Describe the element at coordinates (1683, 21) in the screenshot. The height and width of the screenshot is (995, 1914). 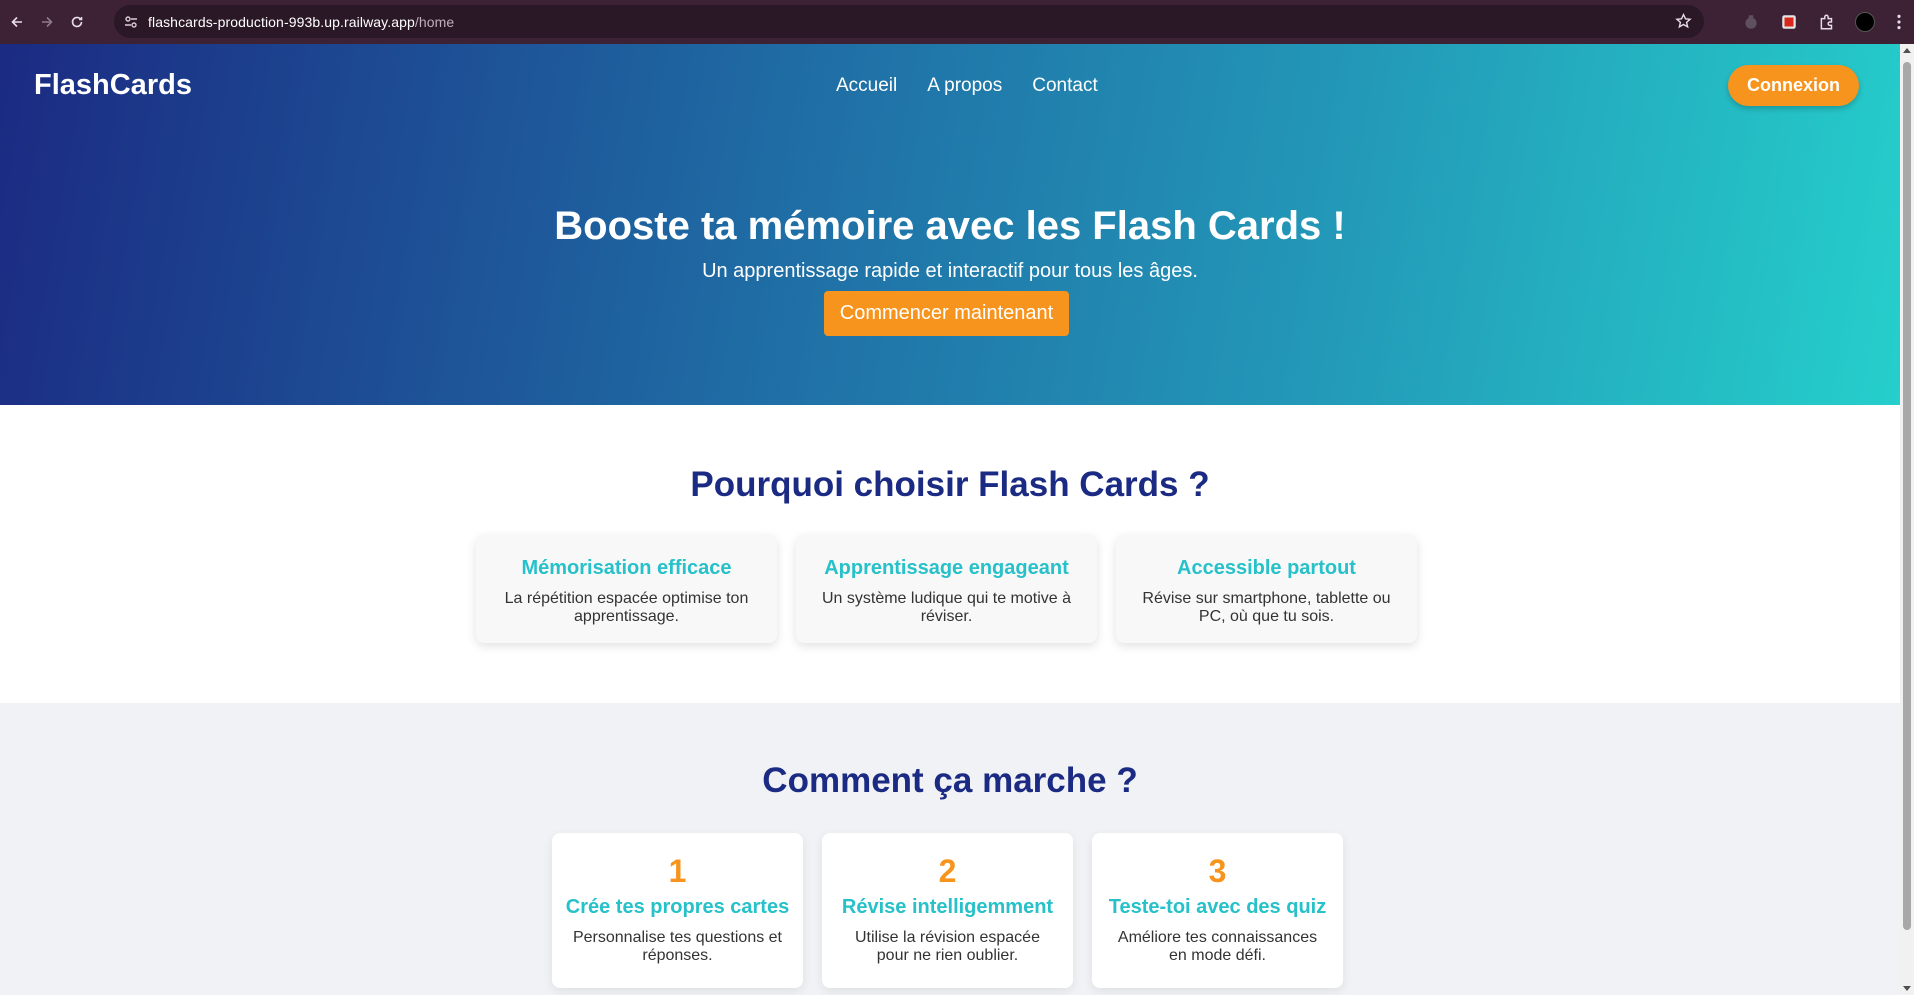
I see `bookmark-star-icon` at that location.